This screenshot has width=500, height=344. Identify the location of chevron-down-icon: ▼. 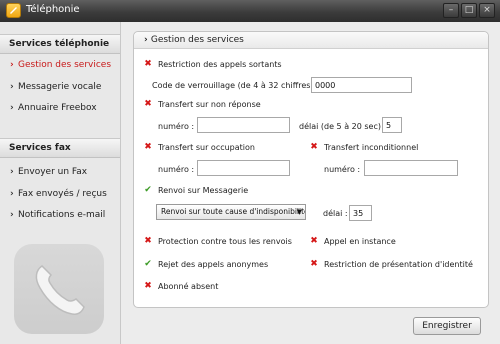
(299, 212).